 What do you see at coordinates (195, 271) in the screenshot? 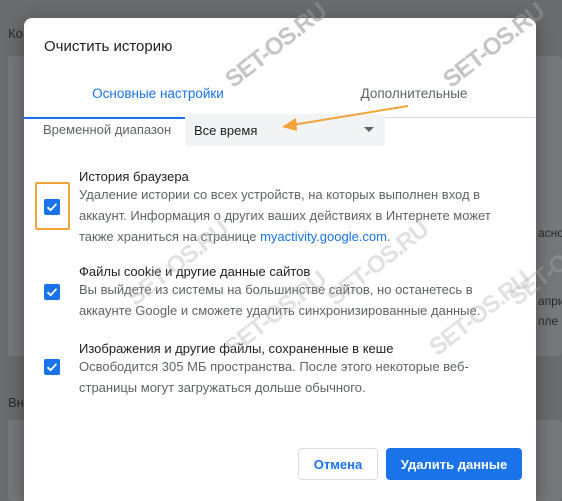
I see `cookies-title: Файлы cookie и другие данные сайтов` at bounding box center [195, 271].